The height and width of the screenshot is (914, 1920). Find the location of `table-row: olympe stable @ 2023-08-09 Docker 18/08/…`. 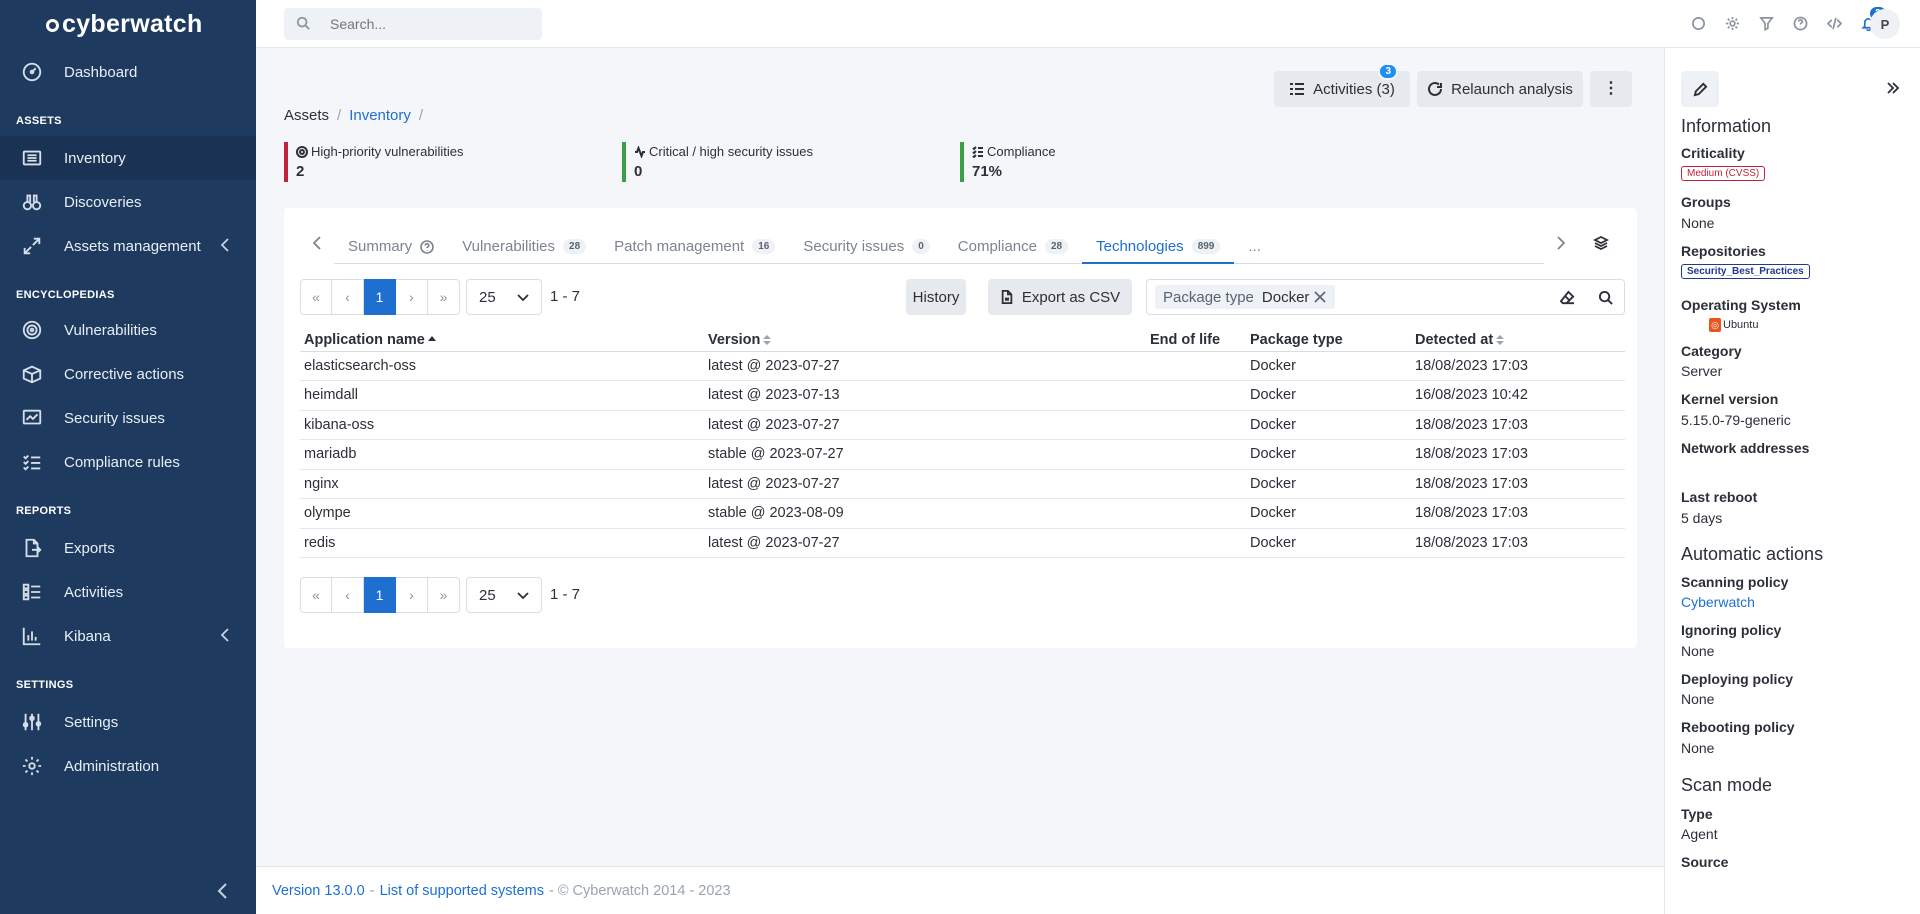

table-row: olympe stable @ 2023-08-09 Docker 18/08/… is located at coordinates (962, 513).